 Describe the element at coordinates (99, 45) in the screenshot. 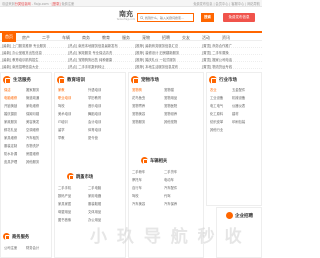

I see `news-item: [热点] 南充本地服务信息最新发布` at that location.